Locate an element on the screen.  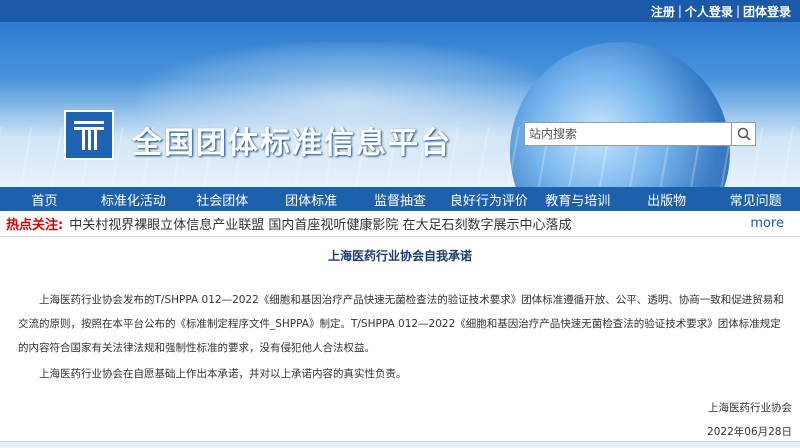
article-paragraph: 上海医药行业协会在自愿基础上作出本承诺，并对以上承诺内容的真实性负责。 is located at coordinates (223, 374).